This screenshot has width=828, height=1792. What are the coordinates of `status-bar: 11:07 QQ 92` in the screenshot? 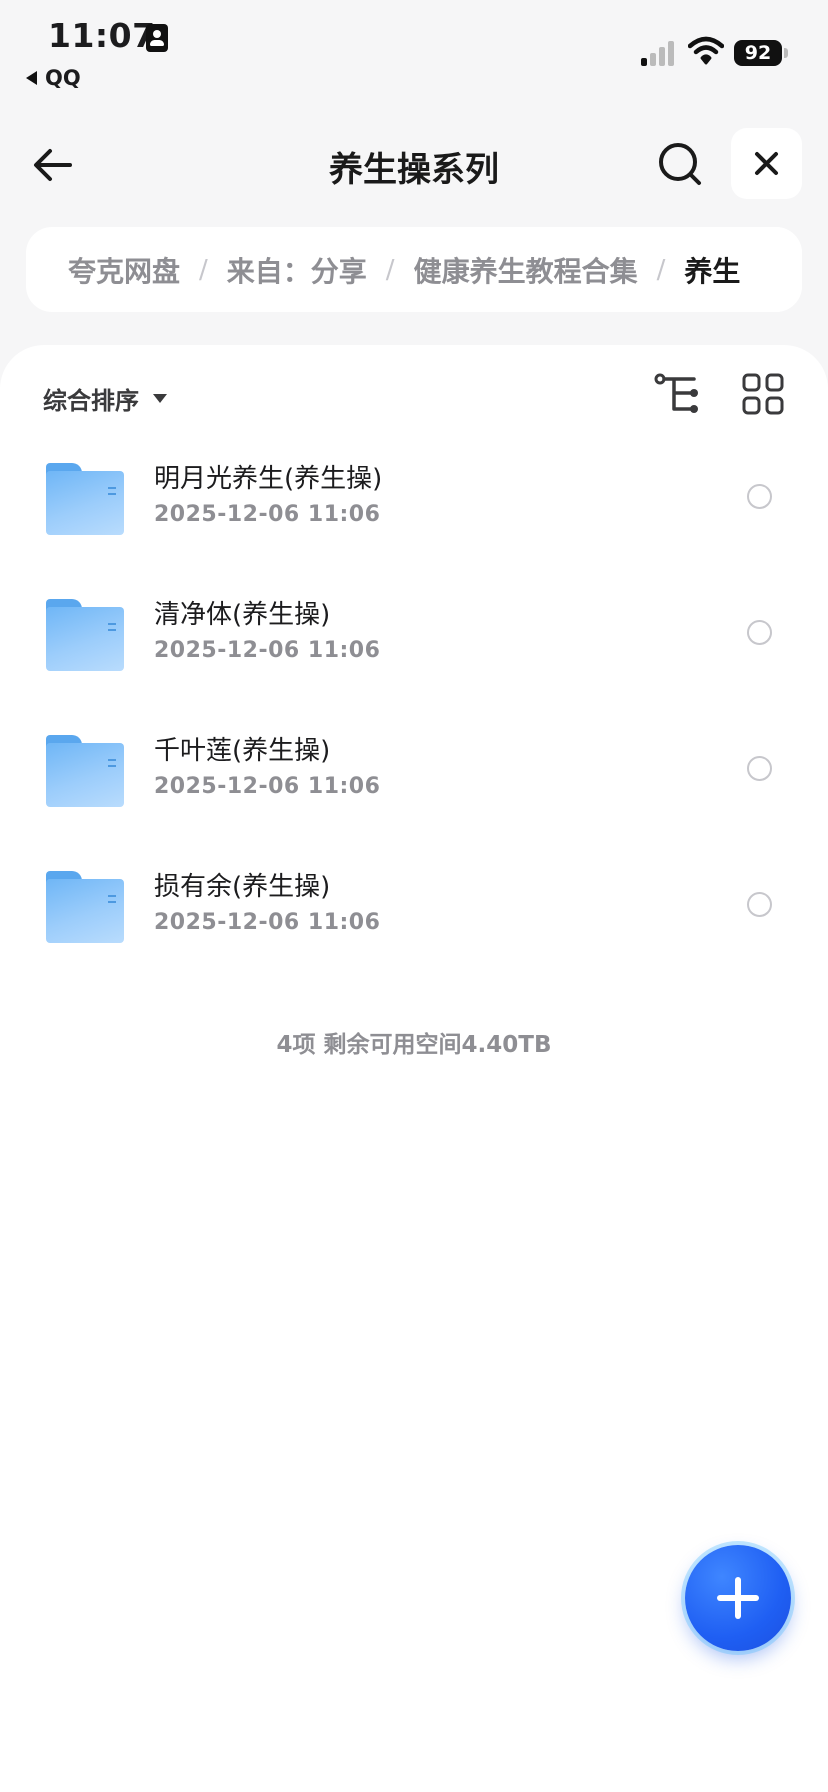 It's located at (414, 48).